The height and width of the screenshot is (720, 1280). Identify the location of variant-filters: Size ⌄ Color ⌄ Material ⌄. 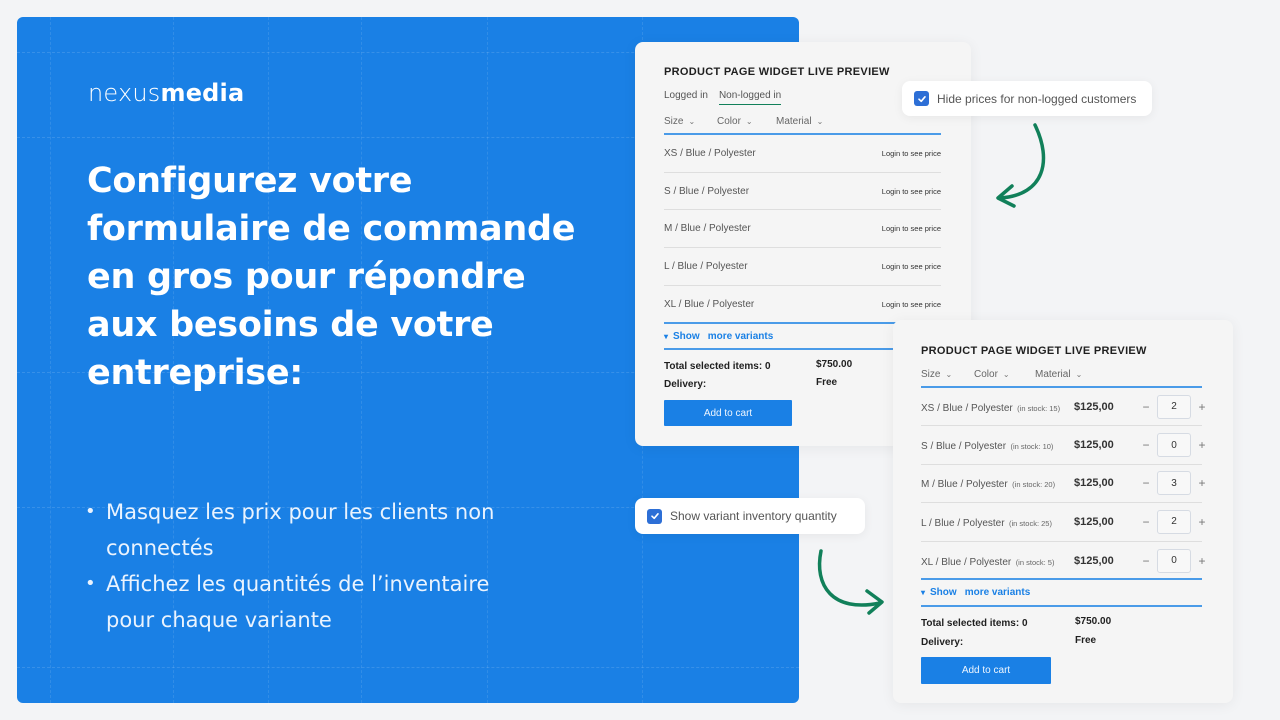
(743, 121).